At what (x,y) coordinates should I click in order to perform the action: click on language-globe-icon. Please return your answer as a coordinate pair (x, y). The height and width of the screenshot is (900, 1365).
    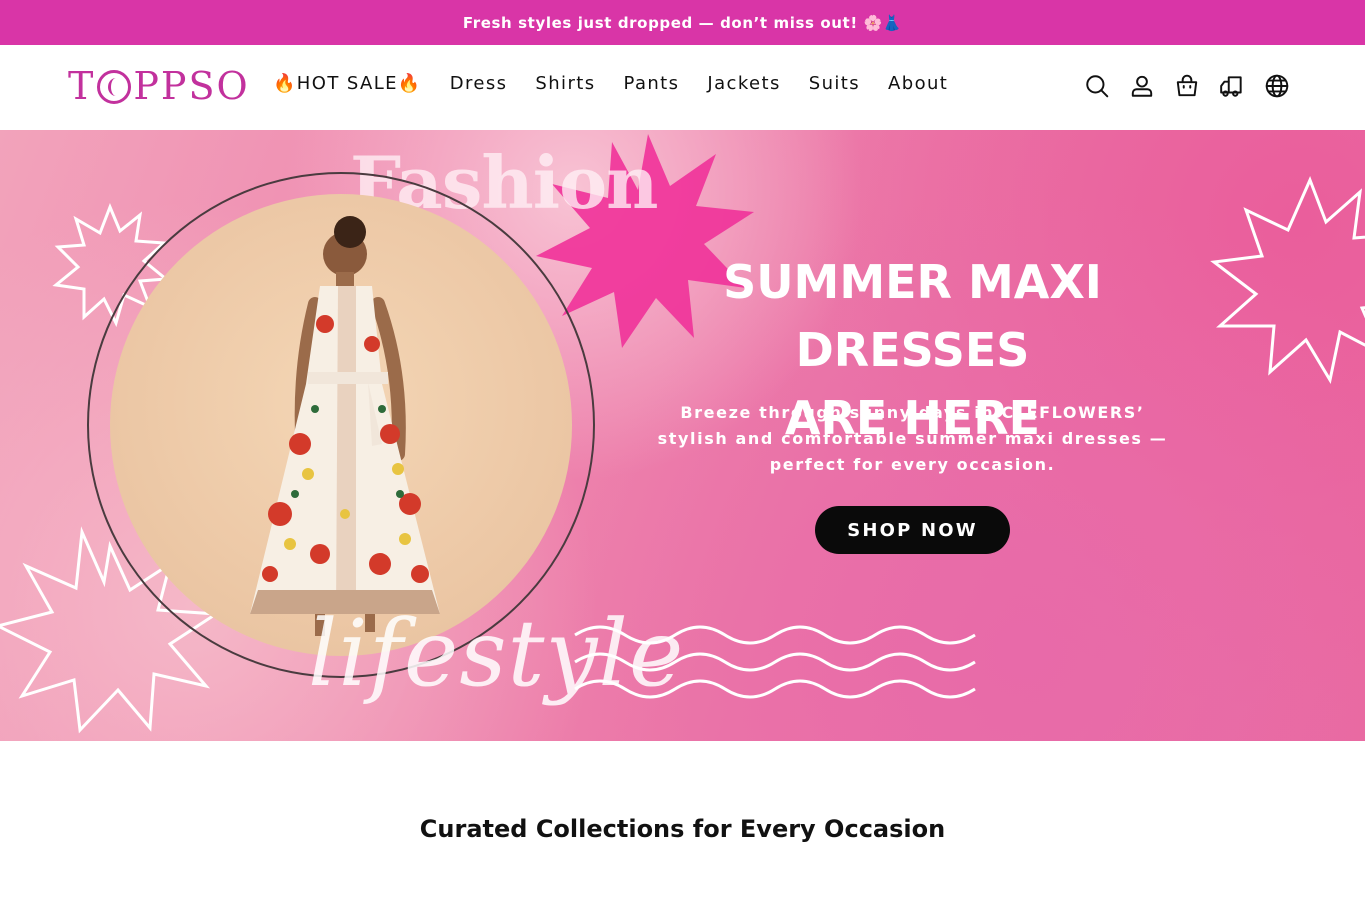
    Looking at the image, I should click on (1277, 86).